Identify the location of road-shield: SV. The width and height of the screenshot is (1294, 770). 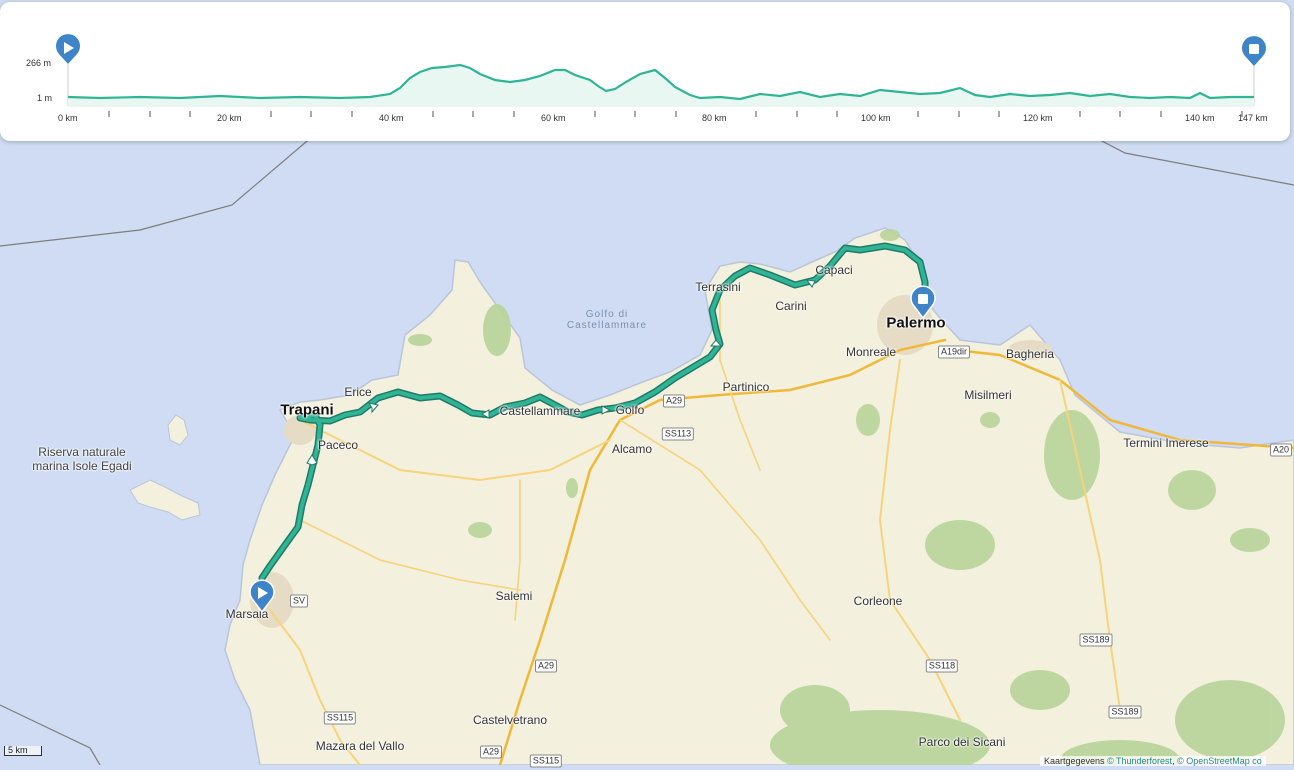
(299, 601).